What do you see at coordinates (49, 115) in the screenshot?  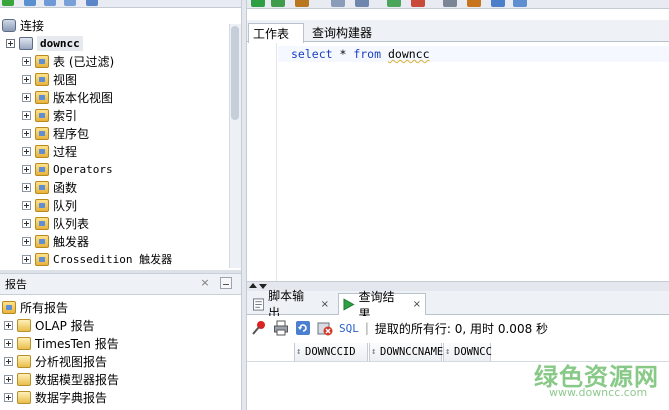 I see `tree-node: 索引` at bounding box center [49, 115].